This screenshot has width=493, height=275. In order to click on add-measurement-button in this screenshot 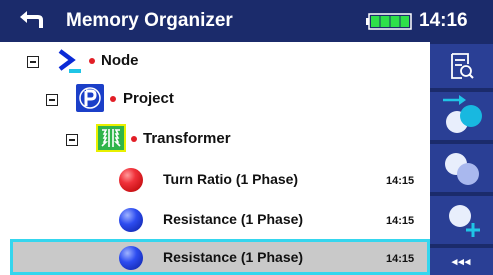, I will do `click(461, 220)`.